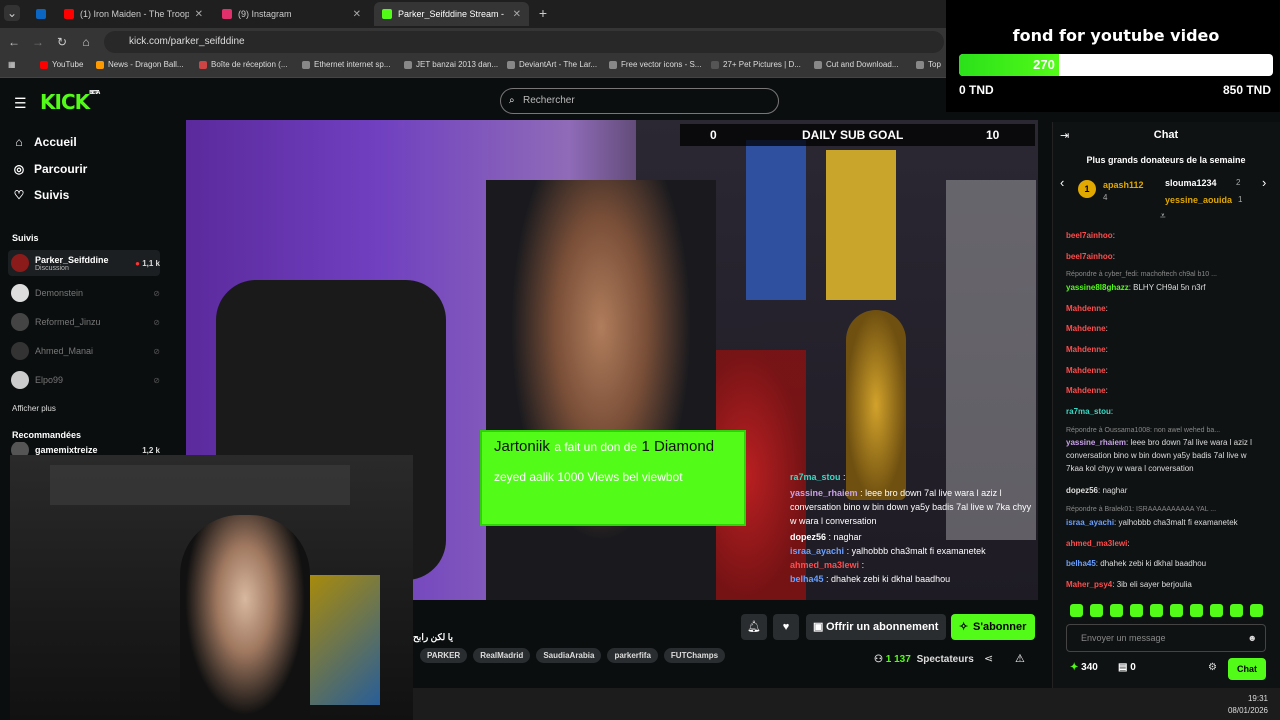 The width and height of the screenshot is (1280, 720). What do you see at coordinates (451, 14) in the screenshot?
I see `tab-kick-active: Parker_Seifddine Stream - \ ✕` at bounding box center [451, 14].